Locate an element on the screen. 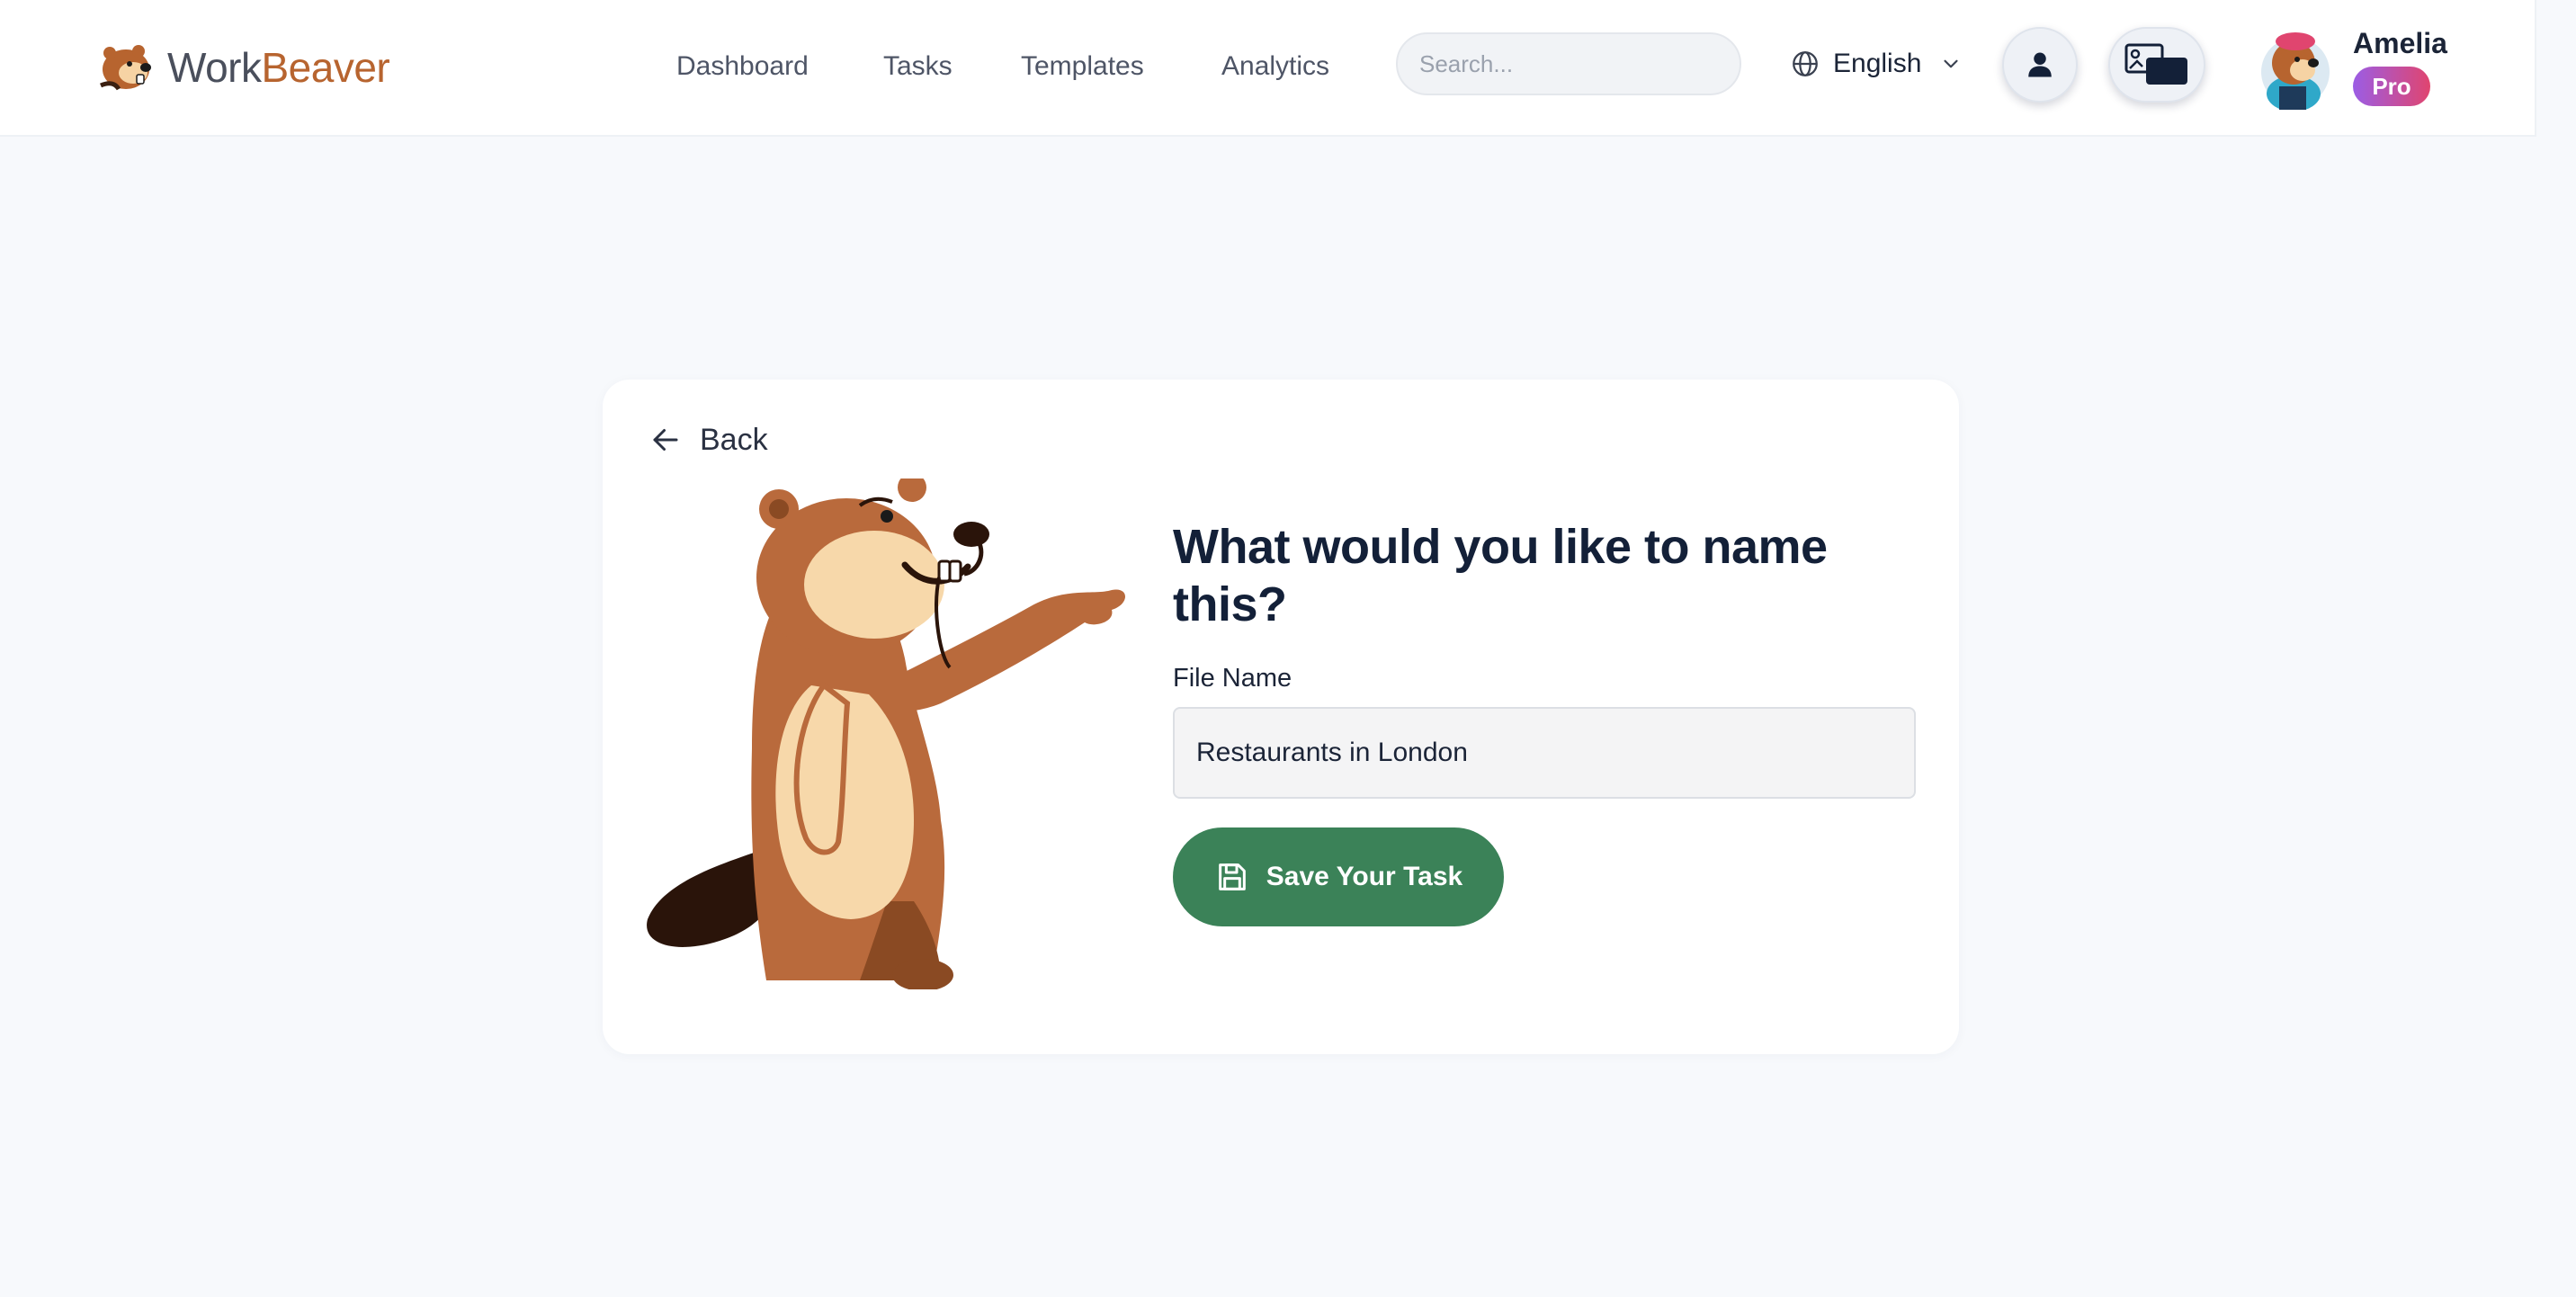 The width and height of the screenshot is (2576, 1297). language-selector: English is located at coordinates (1876, 64).